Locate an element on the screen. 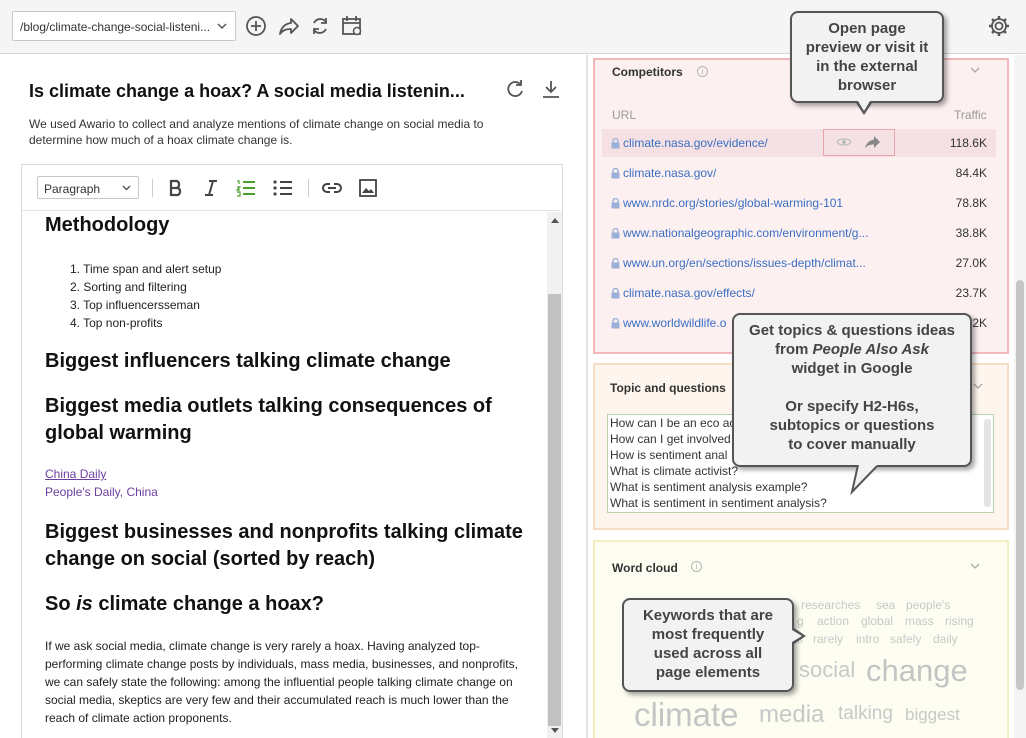  competitor-traffic: 23.7K is located at coordinates (971, 293).